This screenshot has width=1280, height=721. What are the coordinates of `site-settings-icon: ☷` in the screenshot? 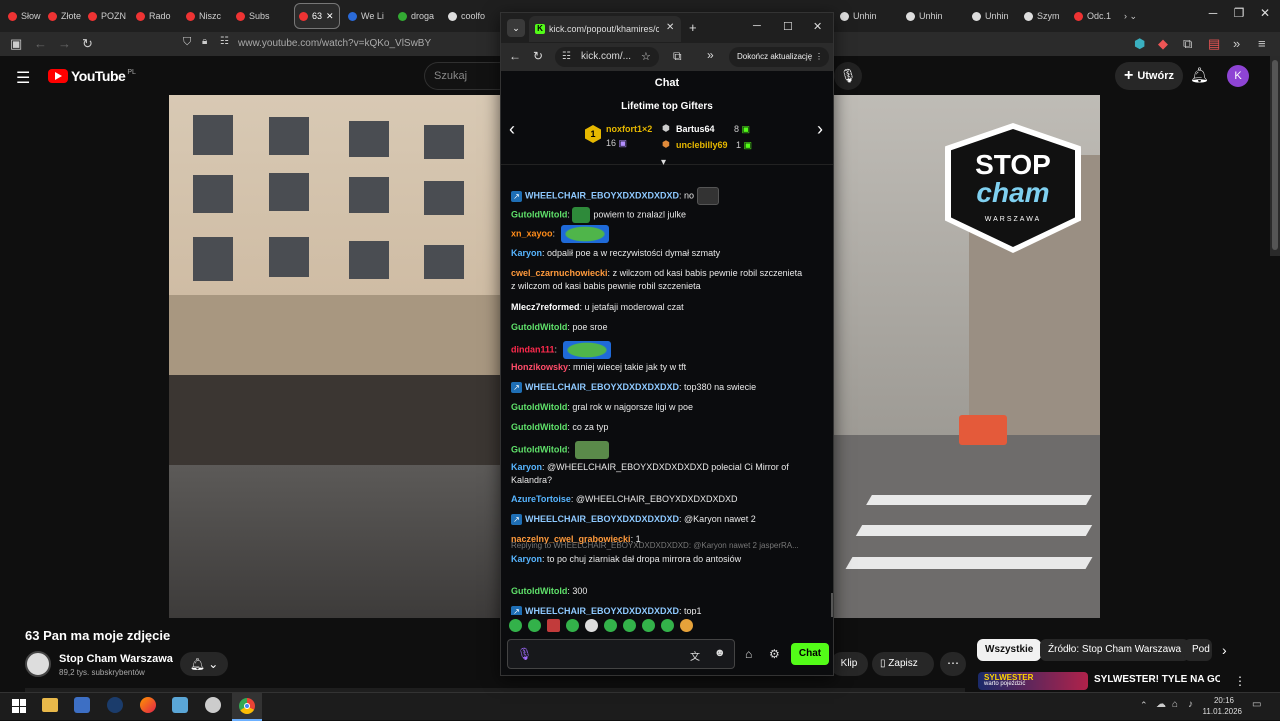 It's located at (566, 56).